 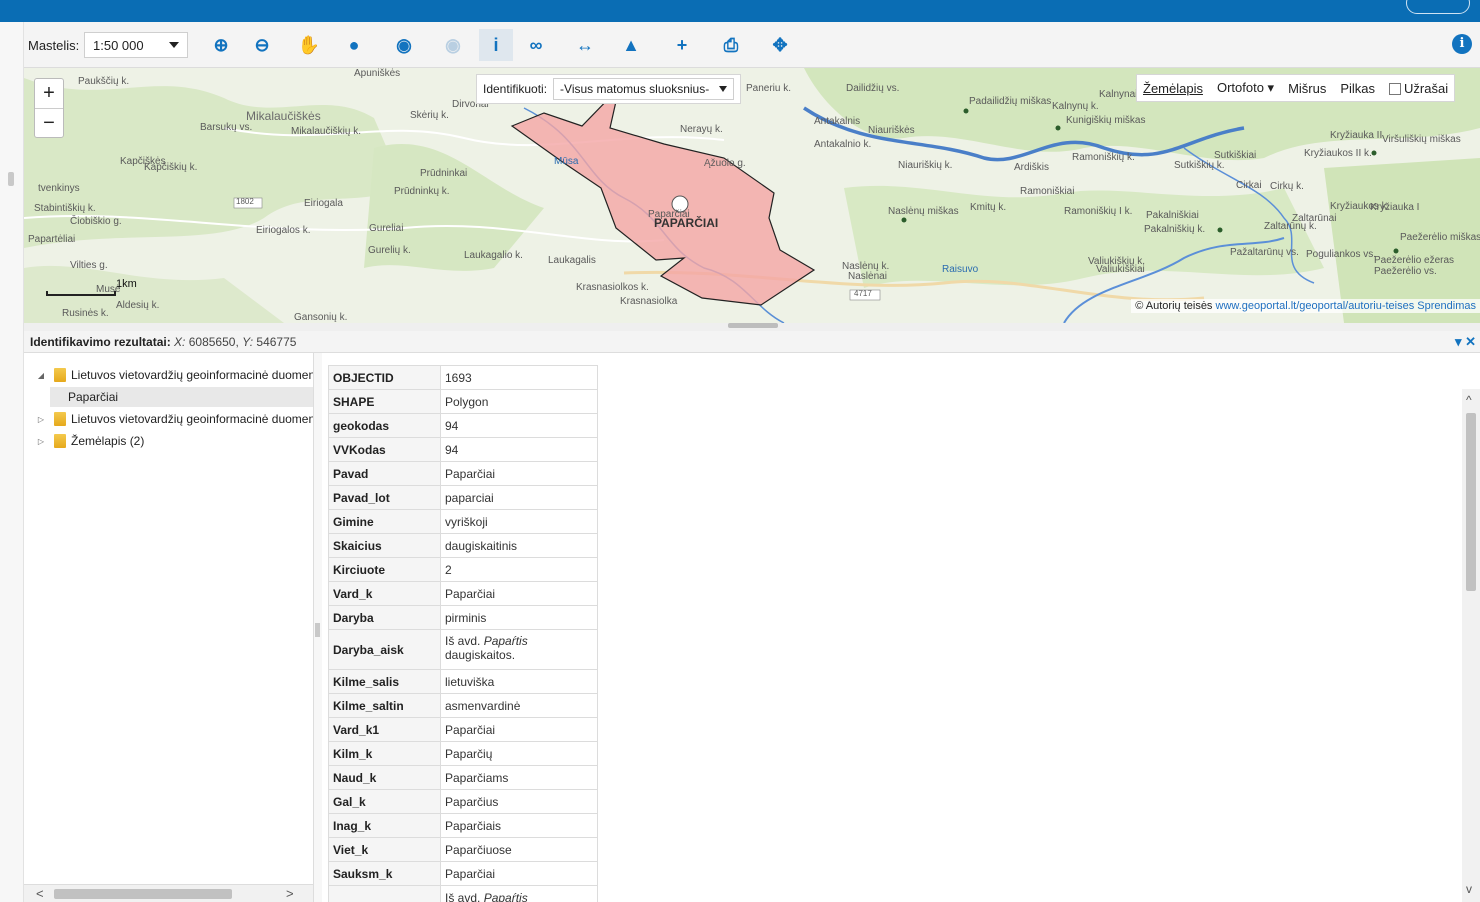 I want to click on tree-item-label: Paparčiai, so click(x=93, y=397).